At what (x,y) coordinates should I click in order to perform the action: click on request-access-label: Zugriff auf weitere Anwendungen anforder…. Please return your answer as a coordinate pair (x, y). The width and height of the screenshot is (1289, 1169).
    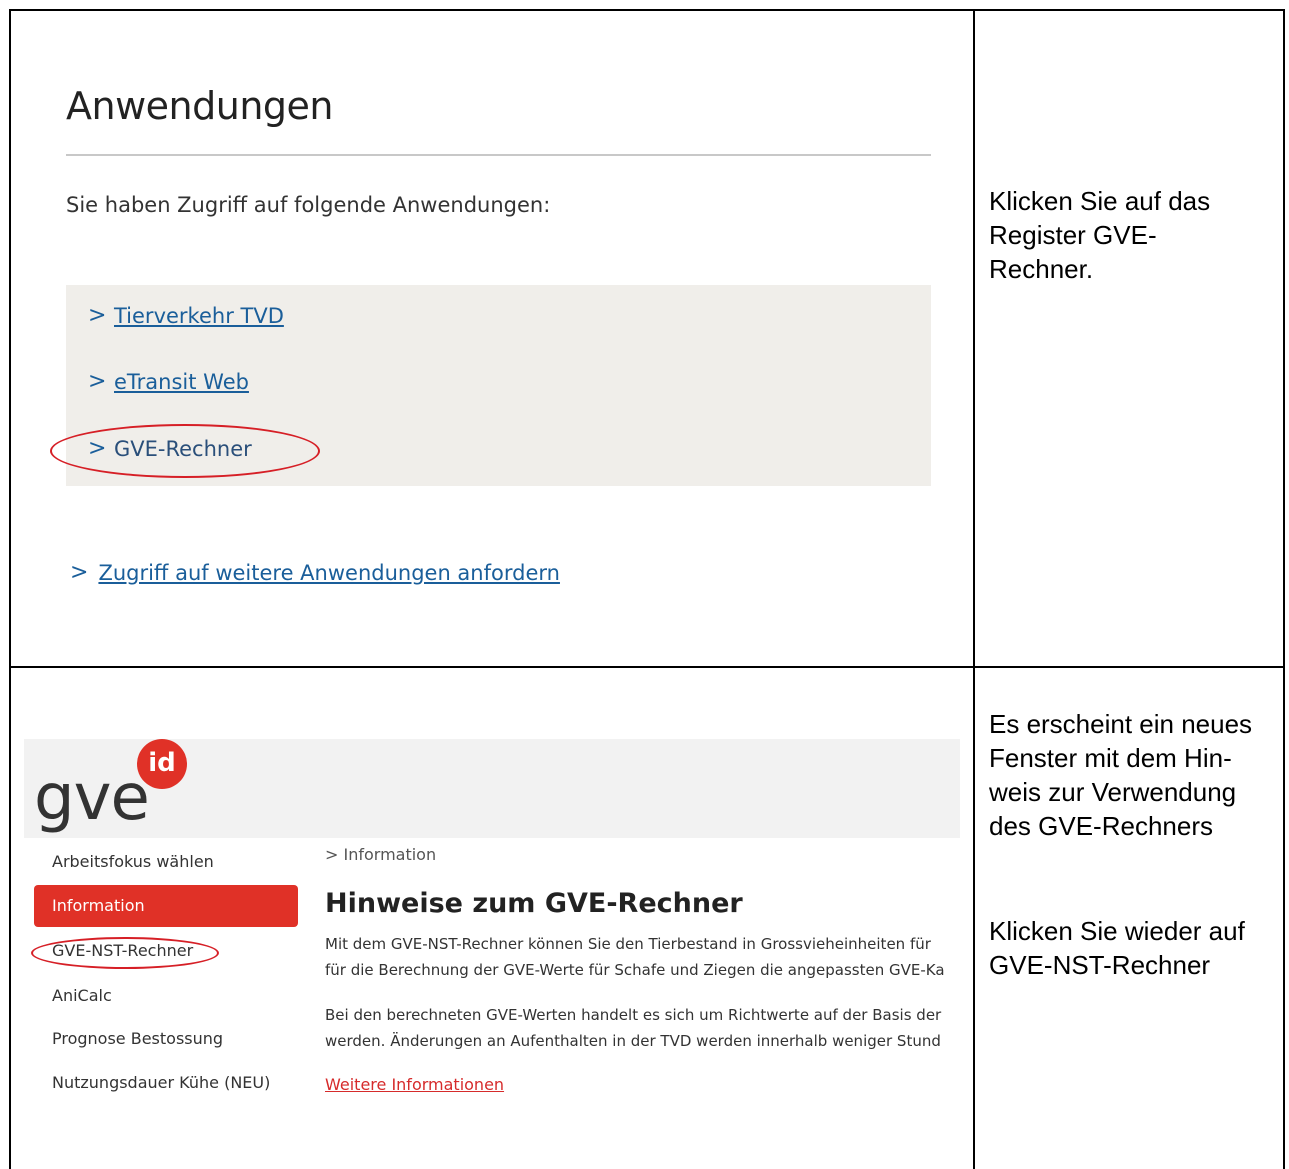
    Looking at the image, I should click on (329, 572).